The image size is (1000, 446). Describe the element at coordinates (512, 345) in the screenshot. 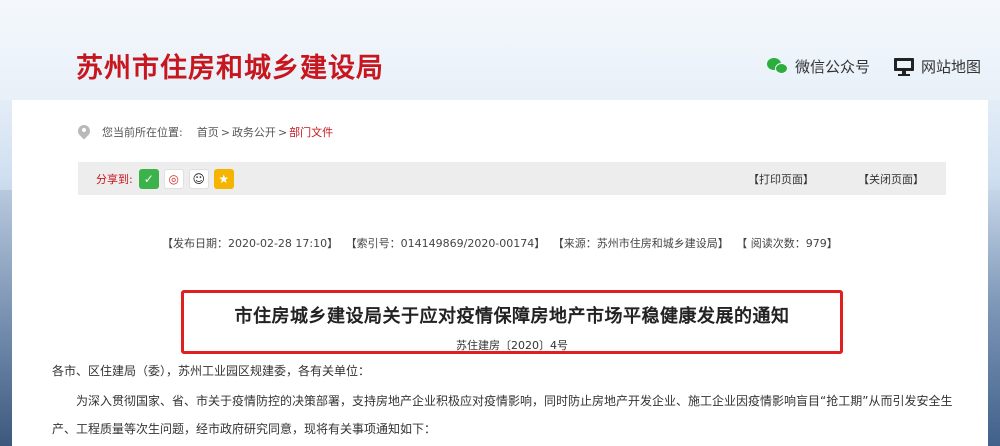

I see `document-number: 苏住建房〔2020〕4号` at that location.